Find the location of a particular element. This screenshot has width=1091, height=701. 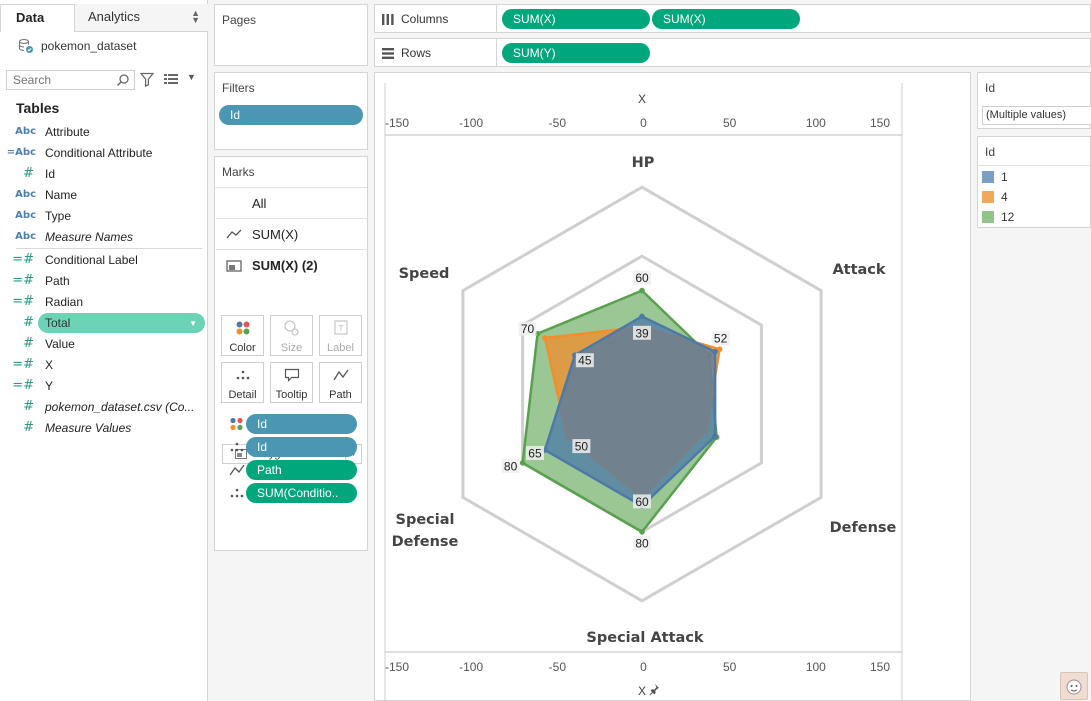

polygon-mark-icon is located at coordinates (234, 265).